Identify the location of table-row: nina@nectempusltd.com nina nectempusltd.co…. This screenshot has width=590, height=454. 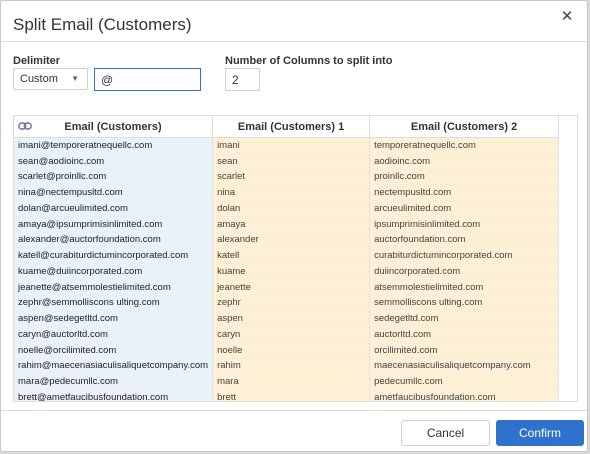
(287, 192).